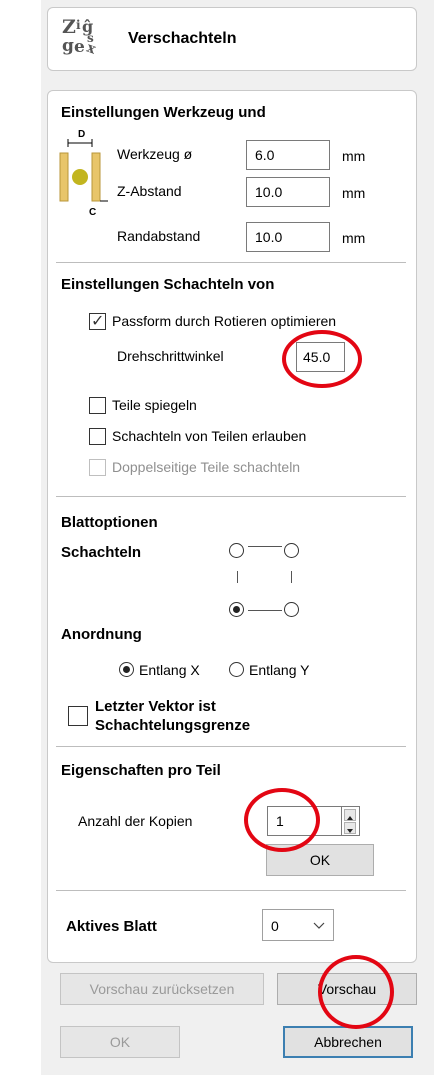 The image size is (442, 1075). What do you see at coordinates (168, 284) in the screenshot?
I see `nesting-settings-title: Einstellungen Schachteln von` at bounding box center [168, 284].